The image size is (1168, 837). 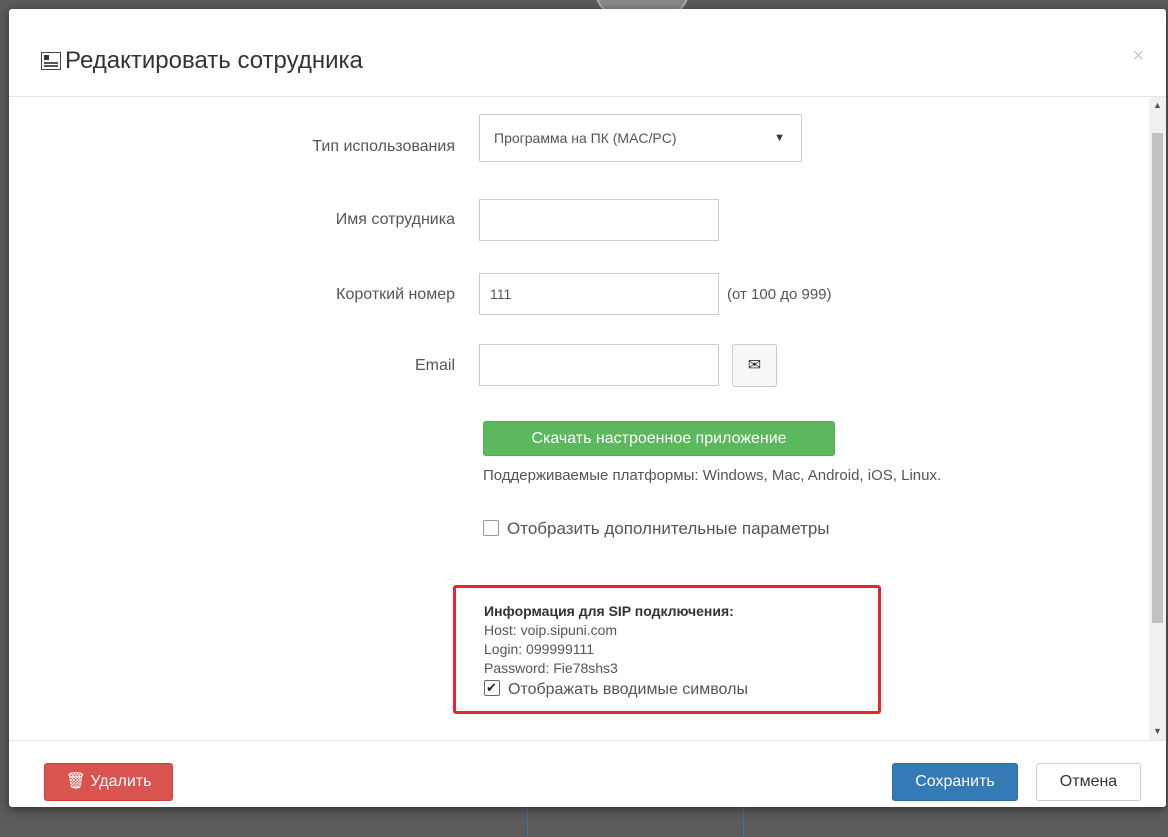 I want to click on short-number-label: Короткий номер, so click(x=395, y=294).